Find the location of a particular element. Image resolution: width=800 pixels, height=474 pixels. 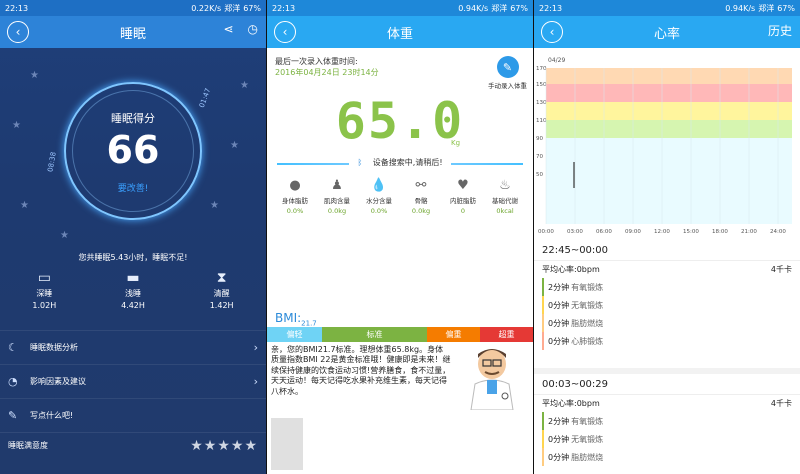

stage-value: 1.42H is located at coordinates (221, 305).